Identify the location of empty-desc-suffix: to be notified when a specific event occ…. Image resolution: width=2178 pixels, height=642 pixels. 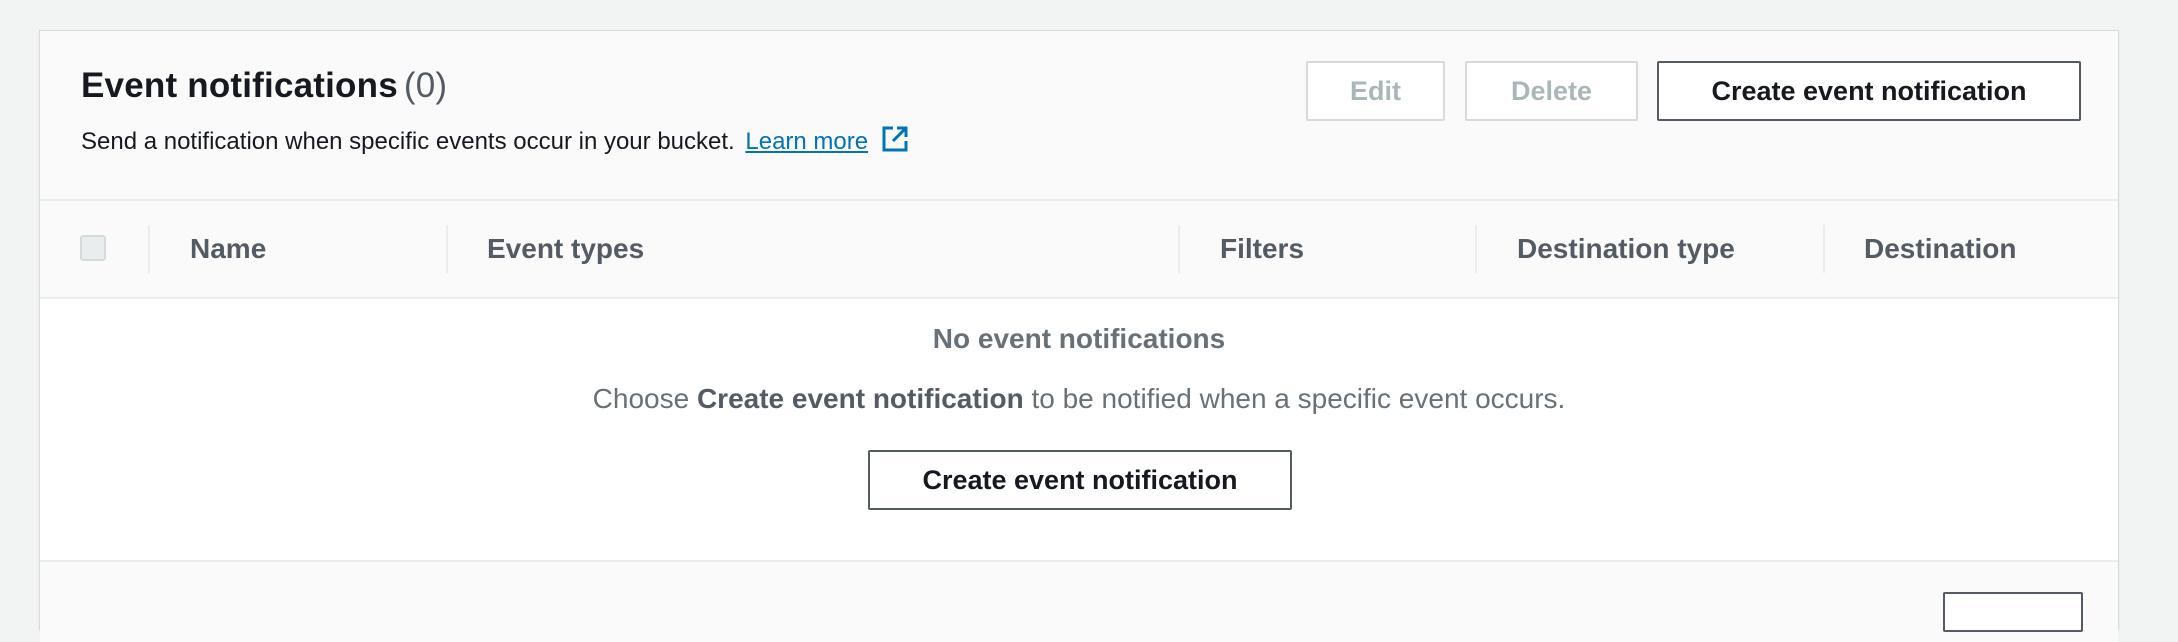
(1298, 398).